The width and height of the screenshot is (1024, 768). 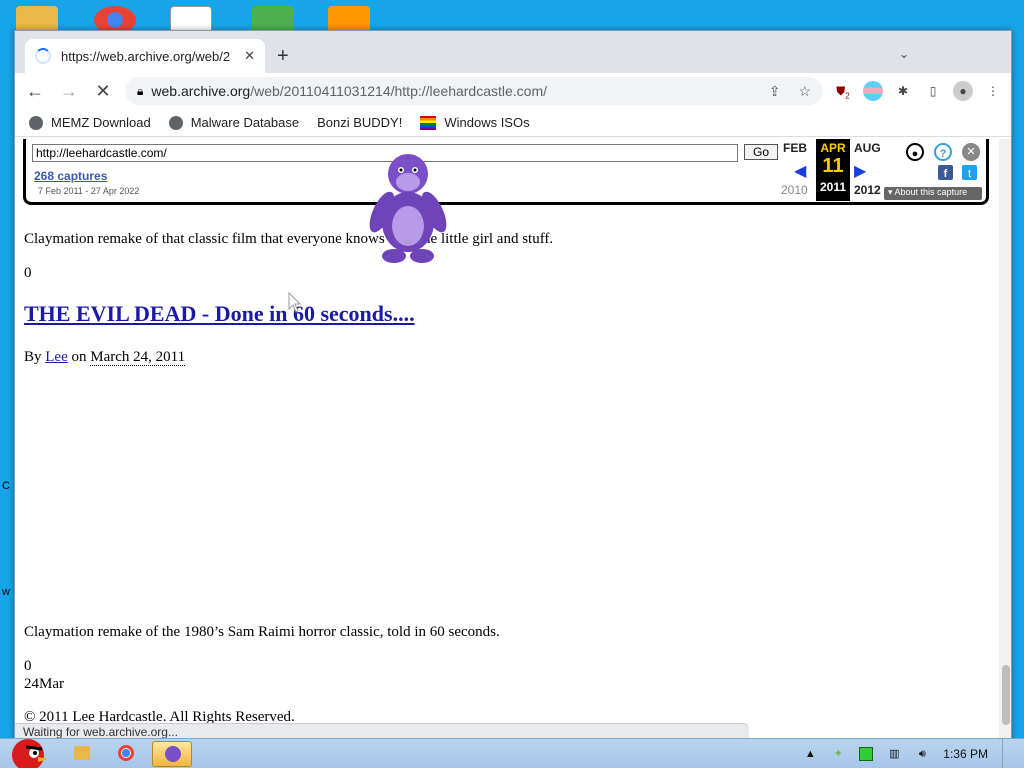 What do you see at coordinates (26, 749) in the screenshot?
I see `start-button-angry-bird-icon` at bounding box center [26, 749].